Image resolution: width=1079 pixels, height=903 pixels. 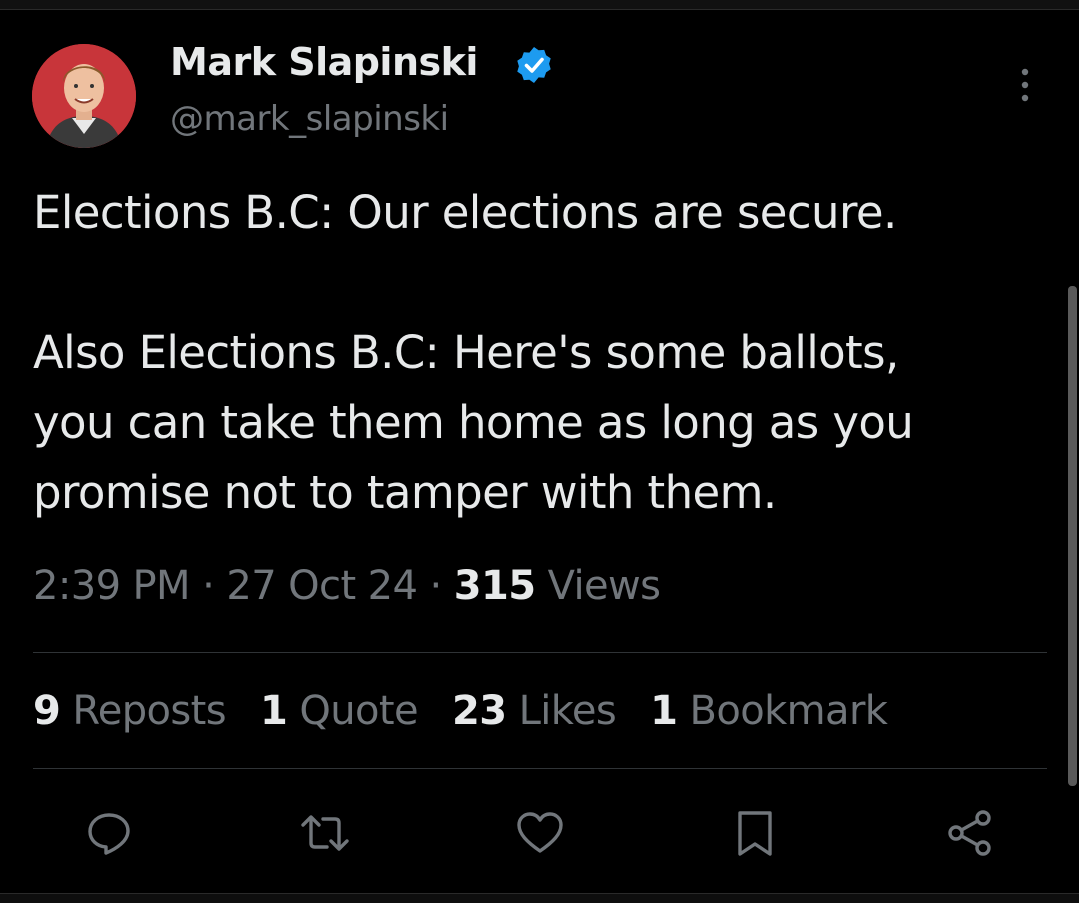 What do you see at coordinates (47, 711) in the screenshot?
I see `reposts-count: 9` at bounding box center [47, 711].